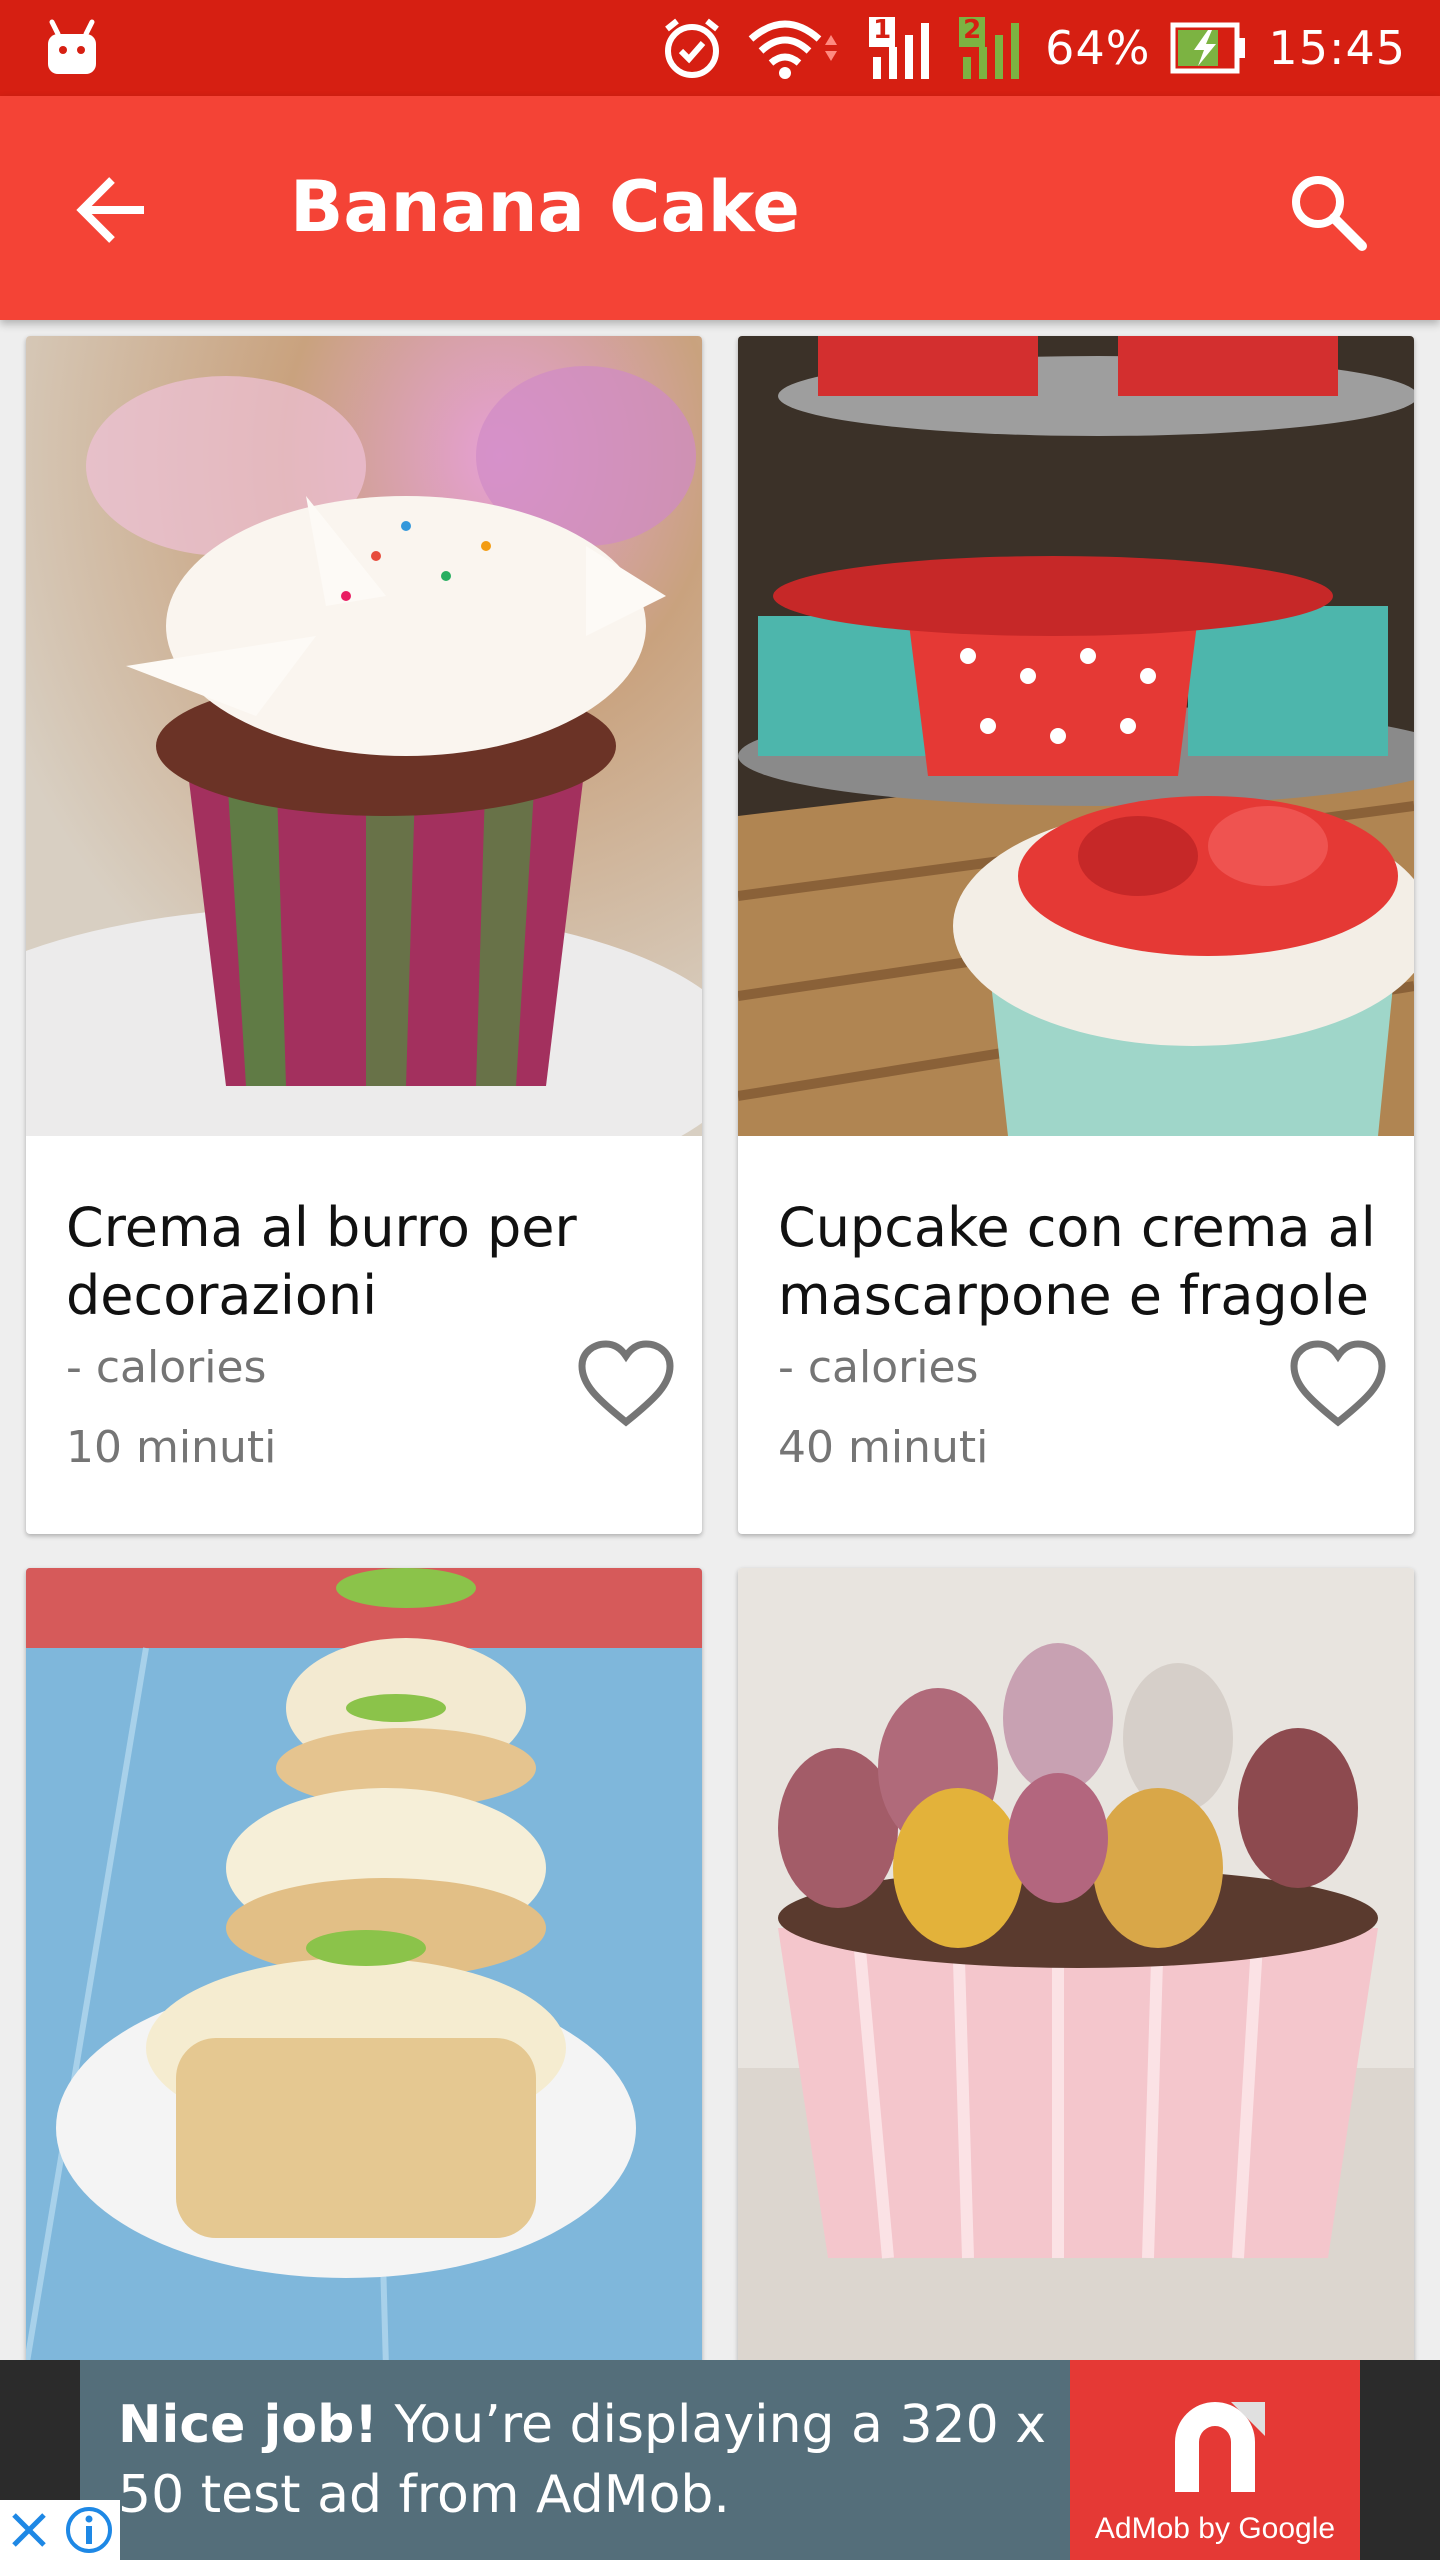 This screenshot has width=1440, height=2560. Describe the element at coordinates (1098, 48) in the screenshot. I see `battery-percent: 64%` at that location.